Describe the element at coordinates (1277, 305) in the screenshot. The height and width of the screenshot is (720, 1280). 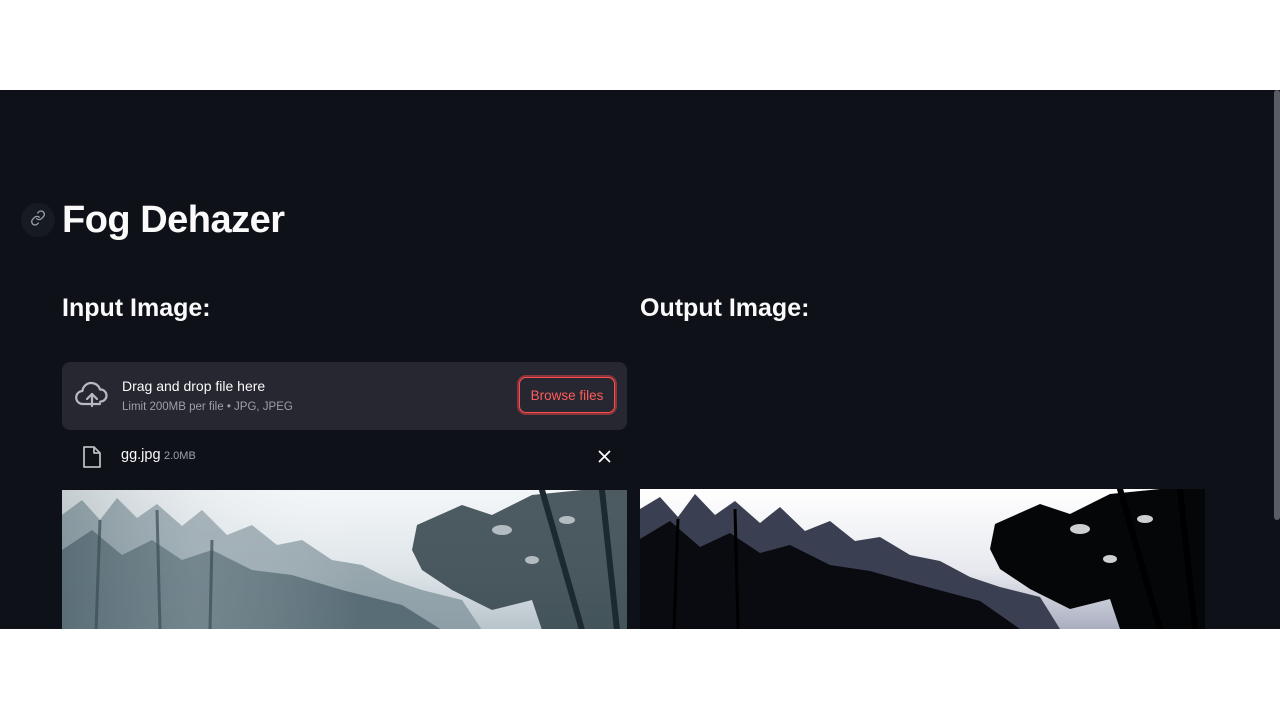
I see `scrollbar` at that location.